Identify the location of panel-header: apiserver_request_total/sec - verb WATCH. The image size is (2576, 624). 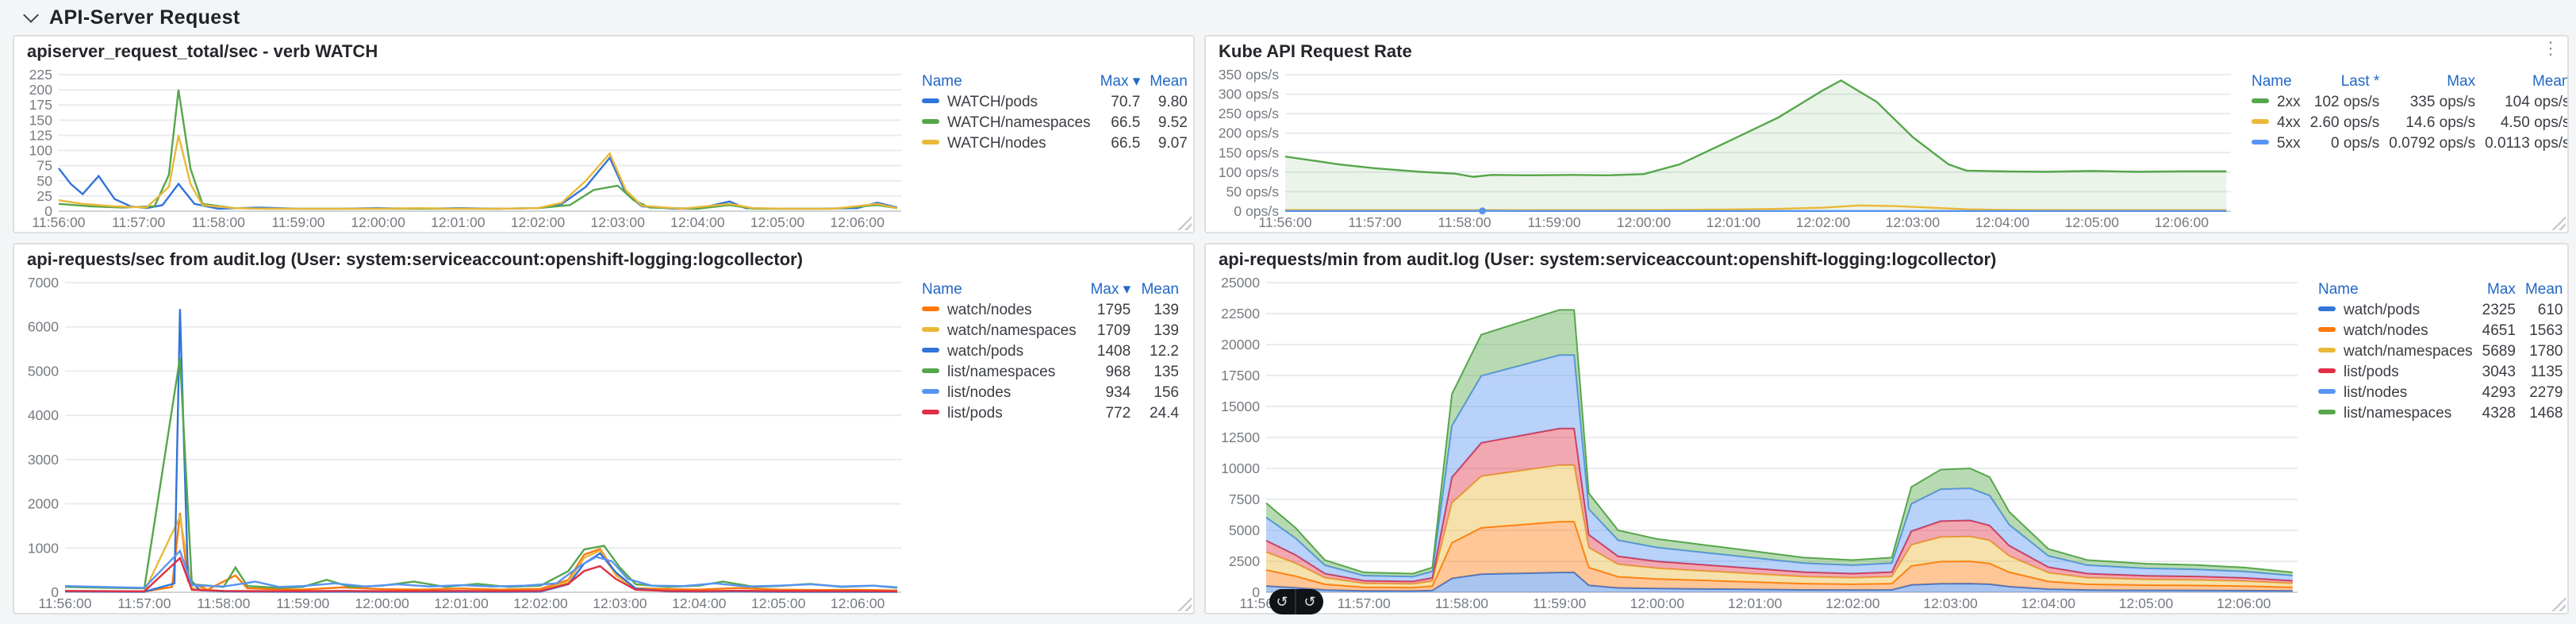
(603, 52).